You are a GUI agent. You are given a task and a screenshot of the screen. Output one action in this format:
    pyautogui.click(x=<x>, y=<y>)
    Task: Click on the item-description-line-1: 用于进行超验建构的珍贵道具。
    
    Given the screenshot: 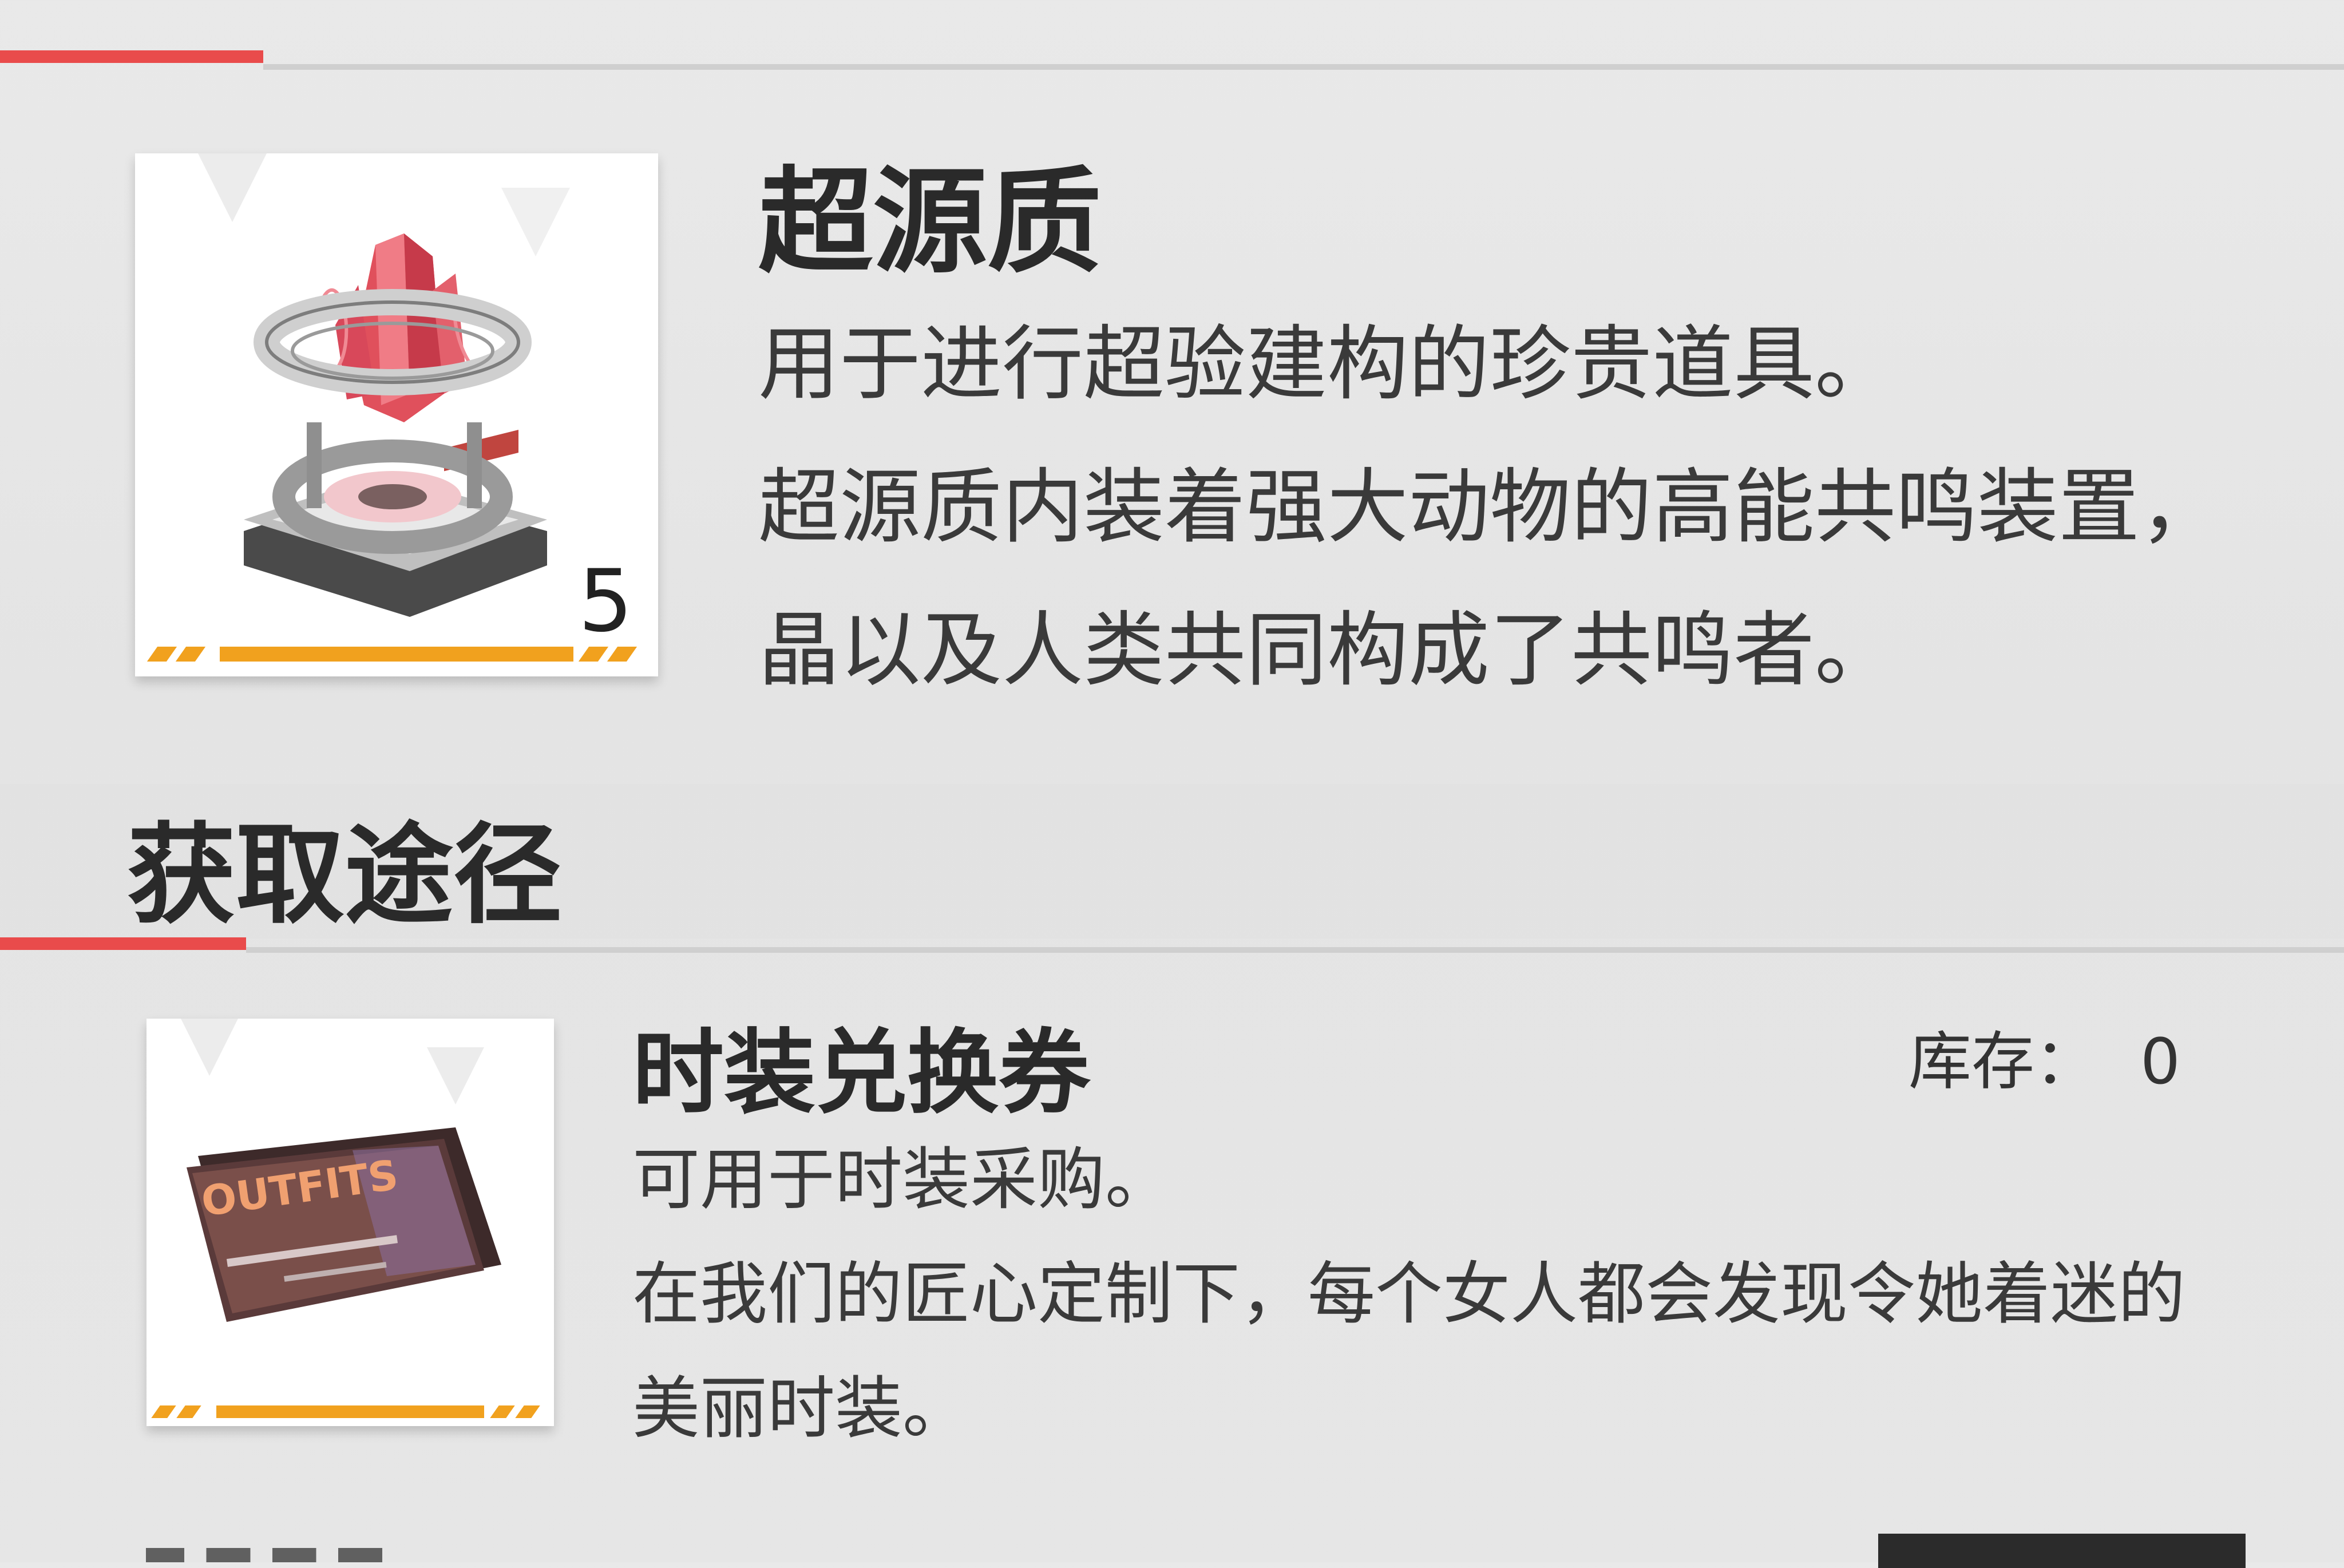 What is the action you would take?
    pyautogui.click(x=1327, y=364)
    